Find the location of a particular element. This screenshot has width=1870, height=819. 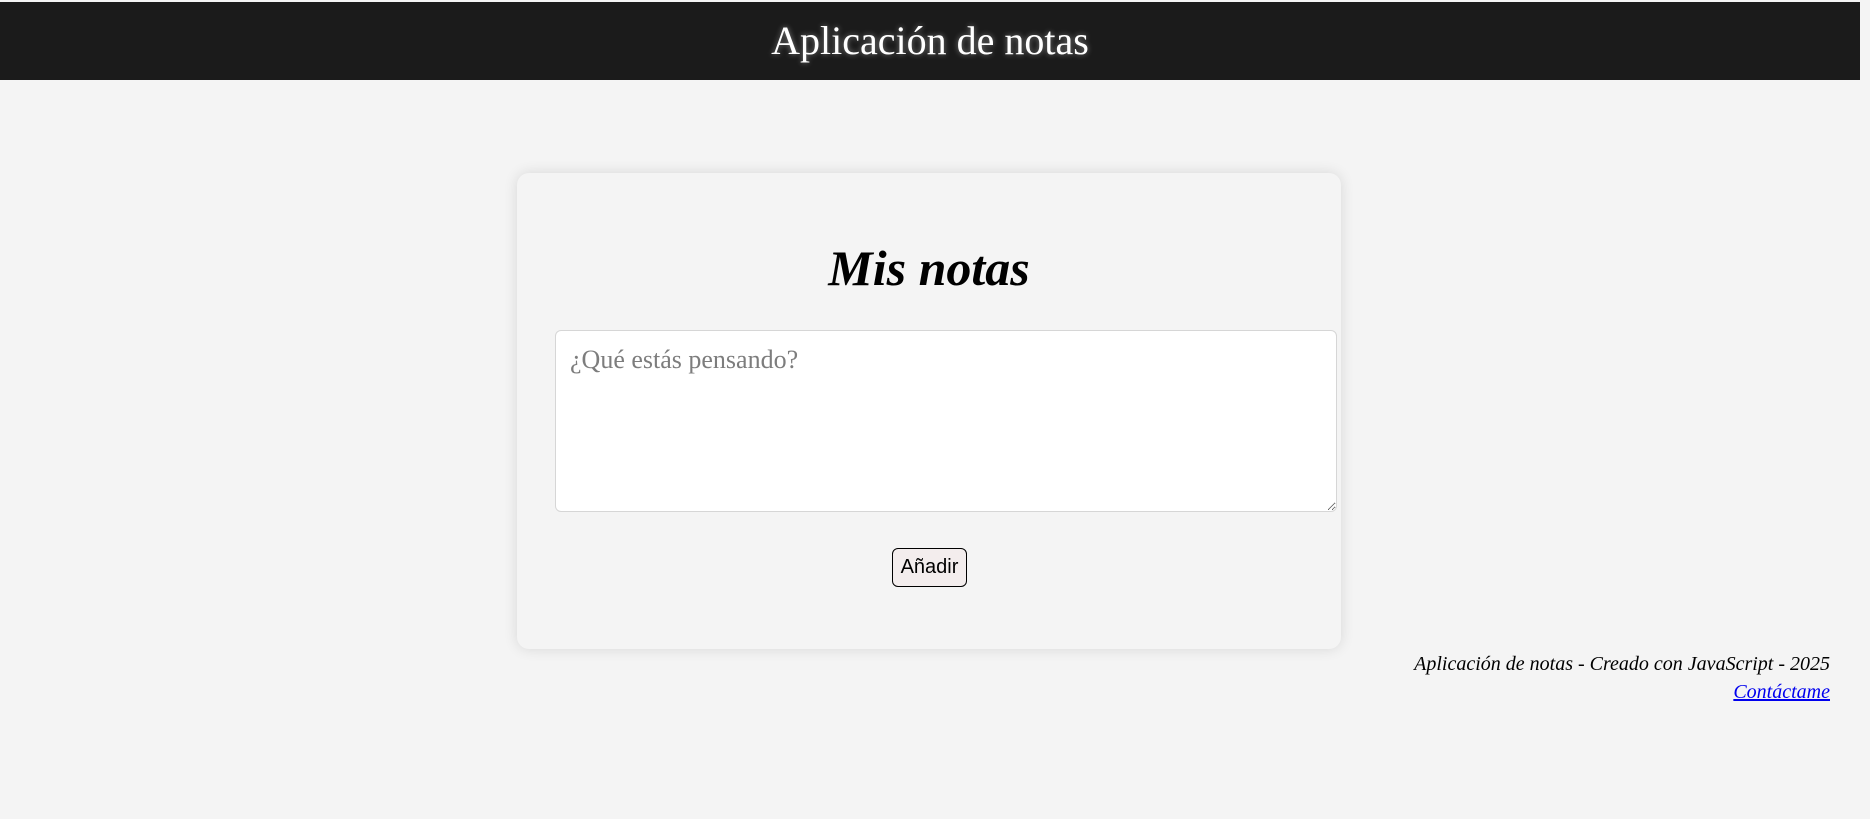

add-note-button: Añadir is located at coordinates (929, 567).